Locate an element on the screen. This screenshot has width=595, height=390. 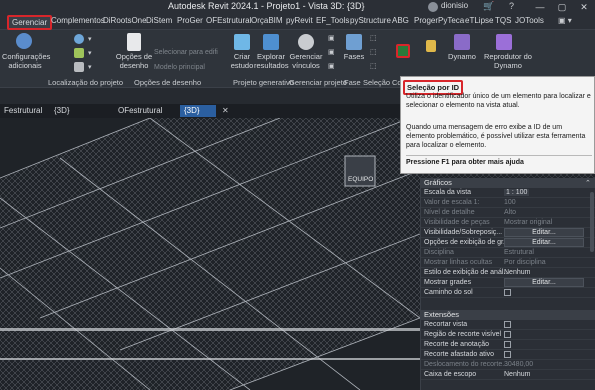
dynamo-icon is located at coordinates (462, 42).